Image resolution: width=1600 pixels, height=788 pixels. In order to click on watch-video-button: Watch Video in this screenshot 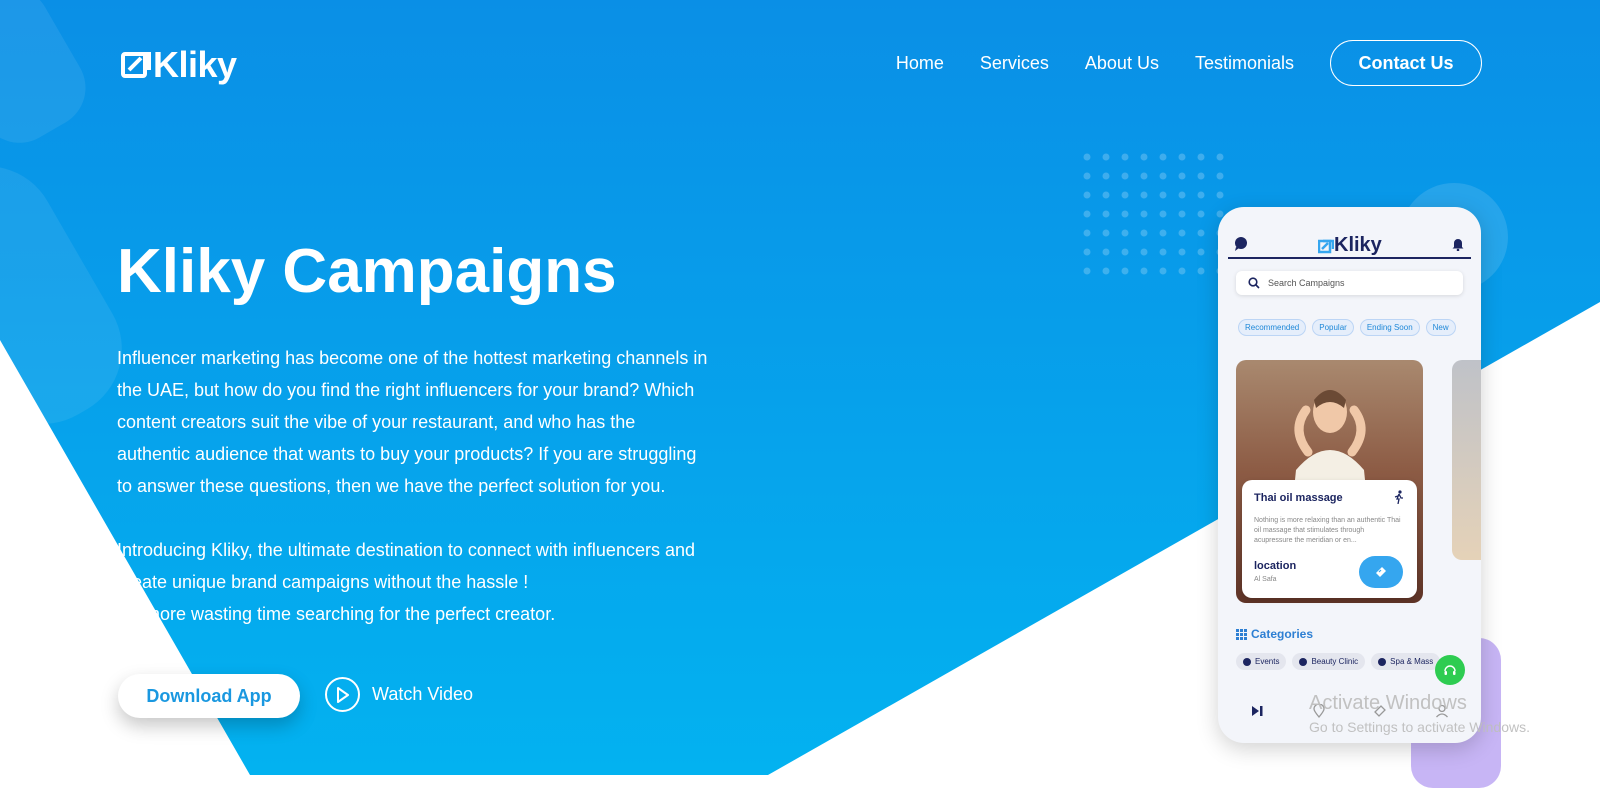, I will do `click(399, 694)`.